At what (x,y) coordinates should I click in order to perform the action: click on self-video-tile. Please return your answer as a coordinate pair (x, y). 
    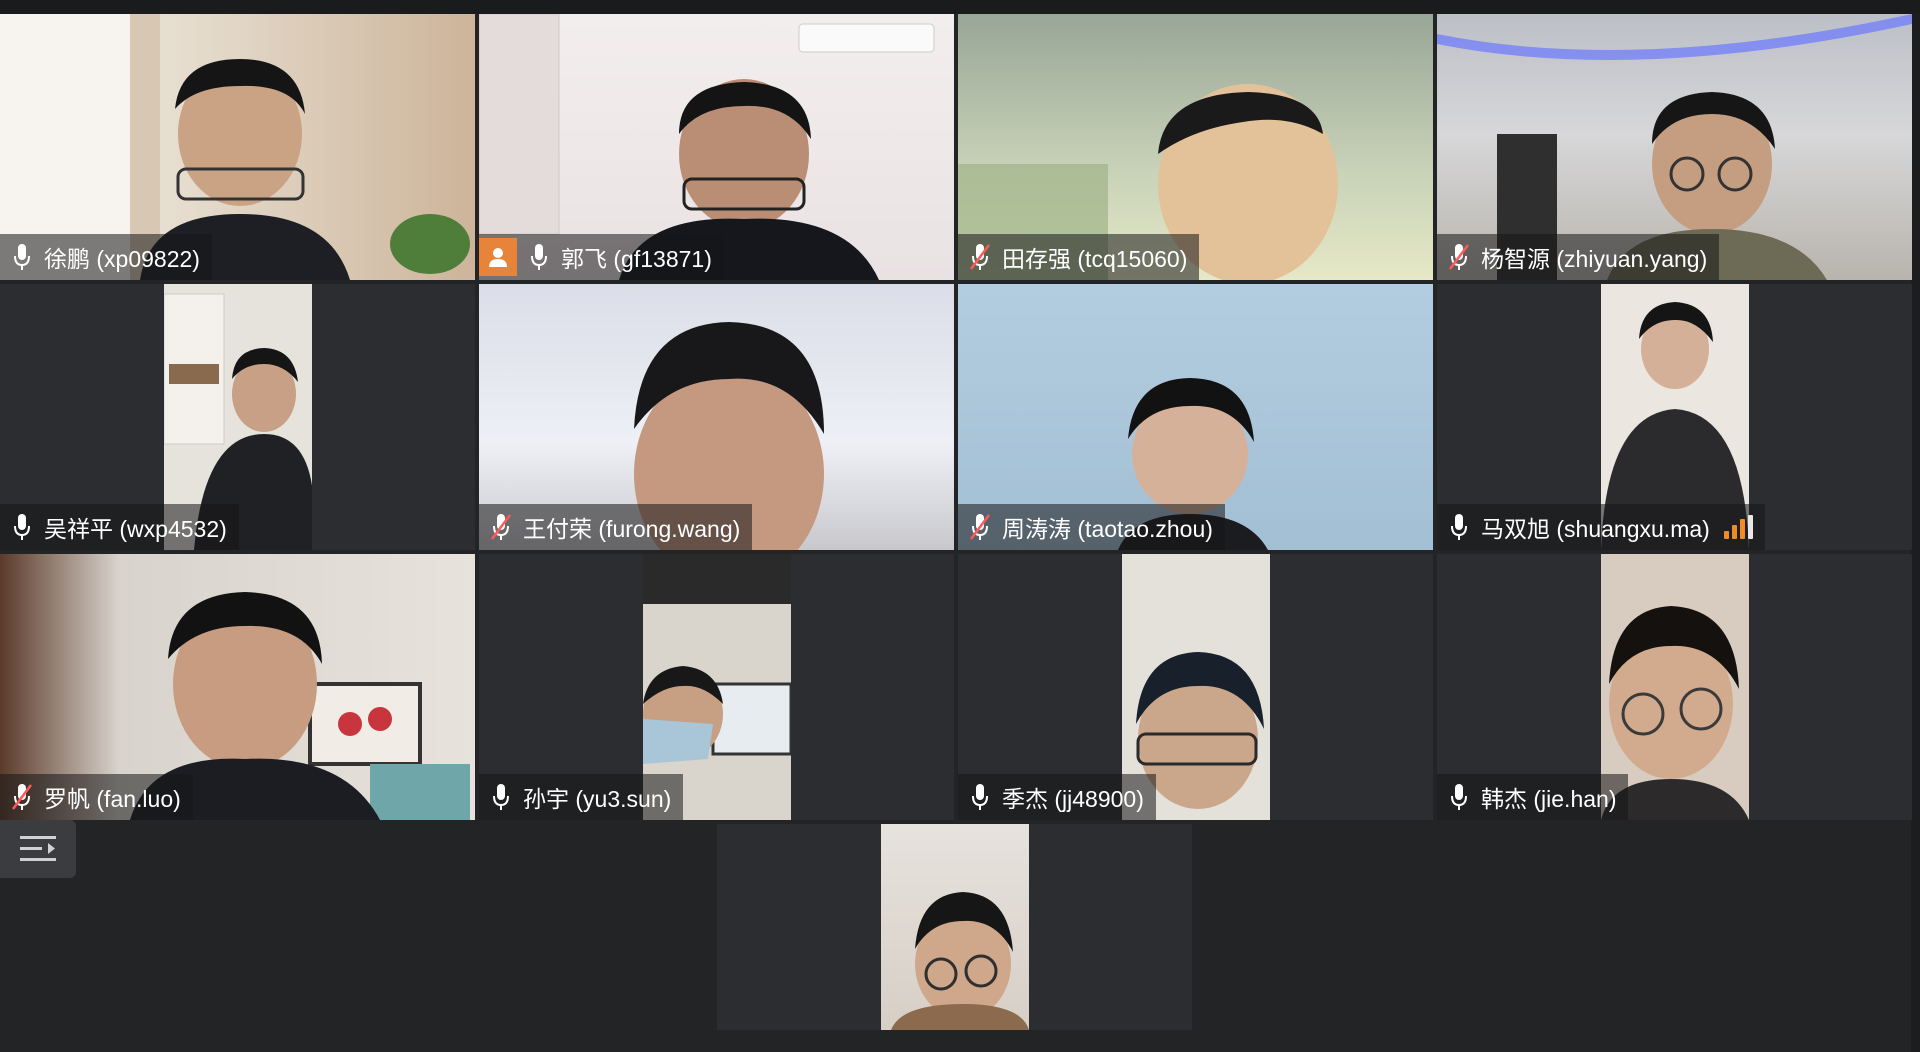
    Looking at the image, I should click on (954, 927).